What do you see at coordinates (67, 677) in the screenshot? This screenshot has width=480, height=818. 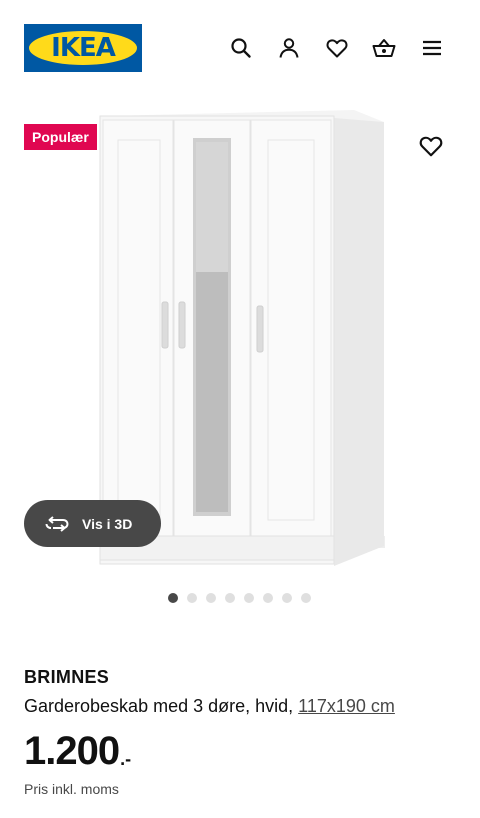 I see `product-name: BRIMNES` at bounding box center [67, 677].